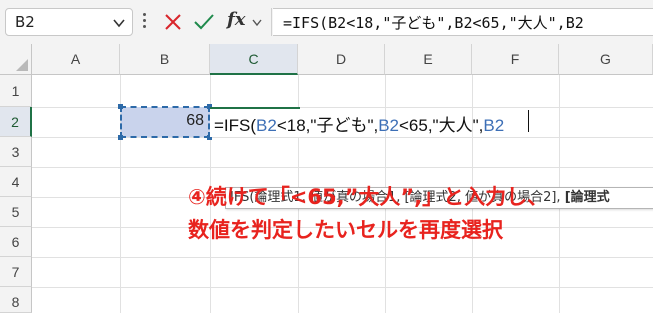 The image size is (653, 313). Describe the element at coordinates (587, 197) in the screenshot. I see `tooltip-current-arg: [論理式` at that location.